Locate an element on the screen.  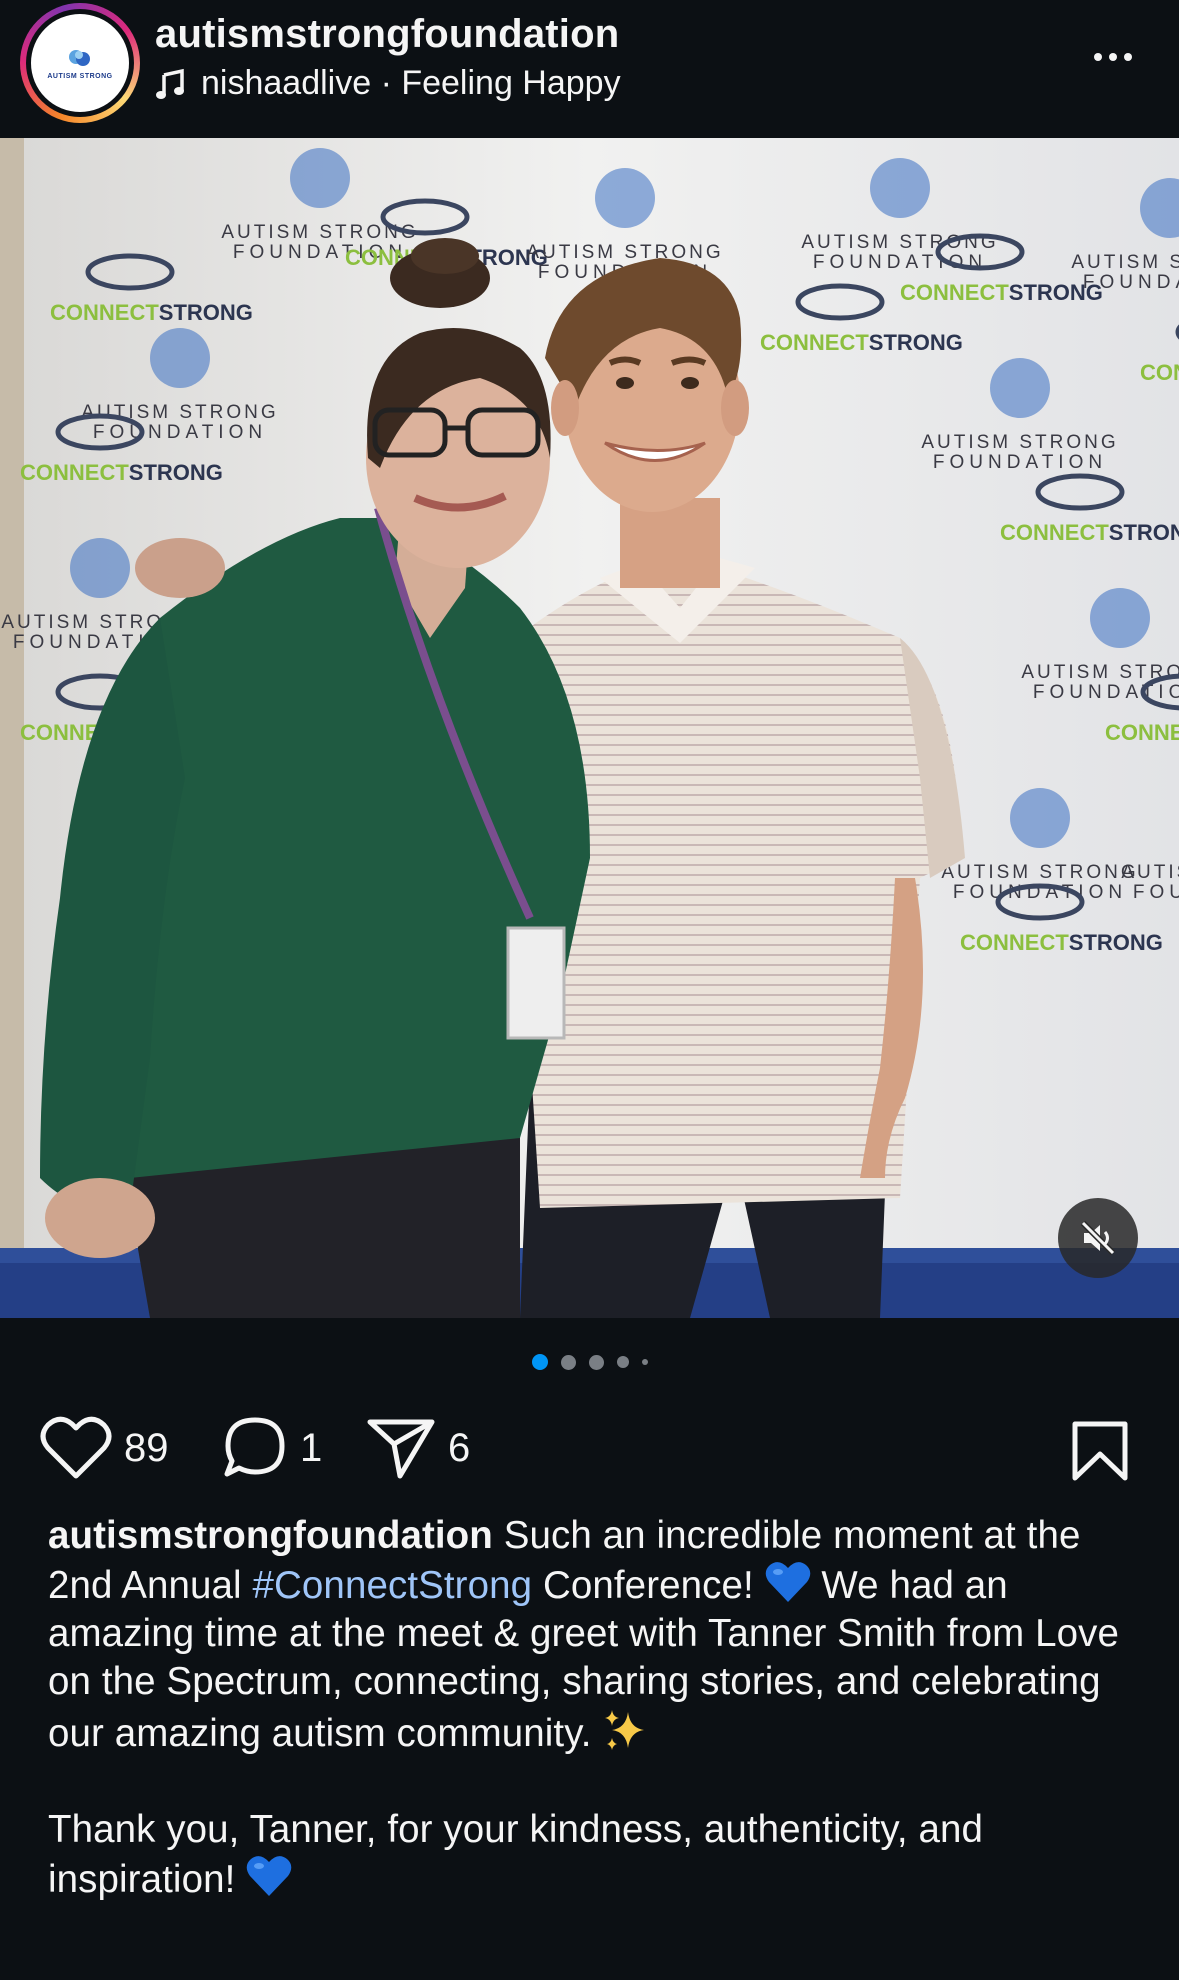
caption-username: autismstrongfoundation is located at coordinates (270, 1535).